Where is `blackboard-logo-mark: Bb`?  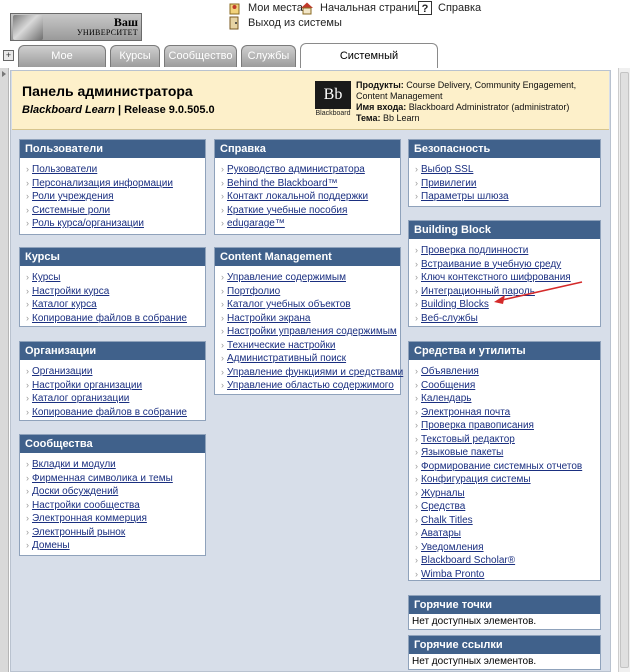
blackboard-logo-mark: Bb is located at coordinates (333, 95).